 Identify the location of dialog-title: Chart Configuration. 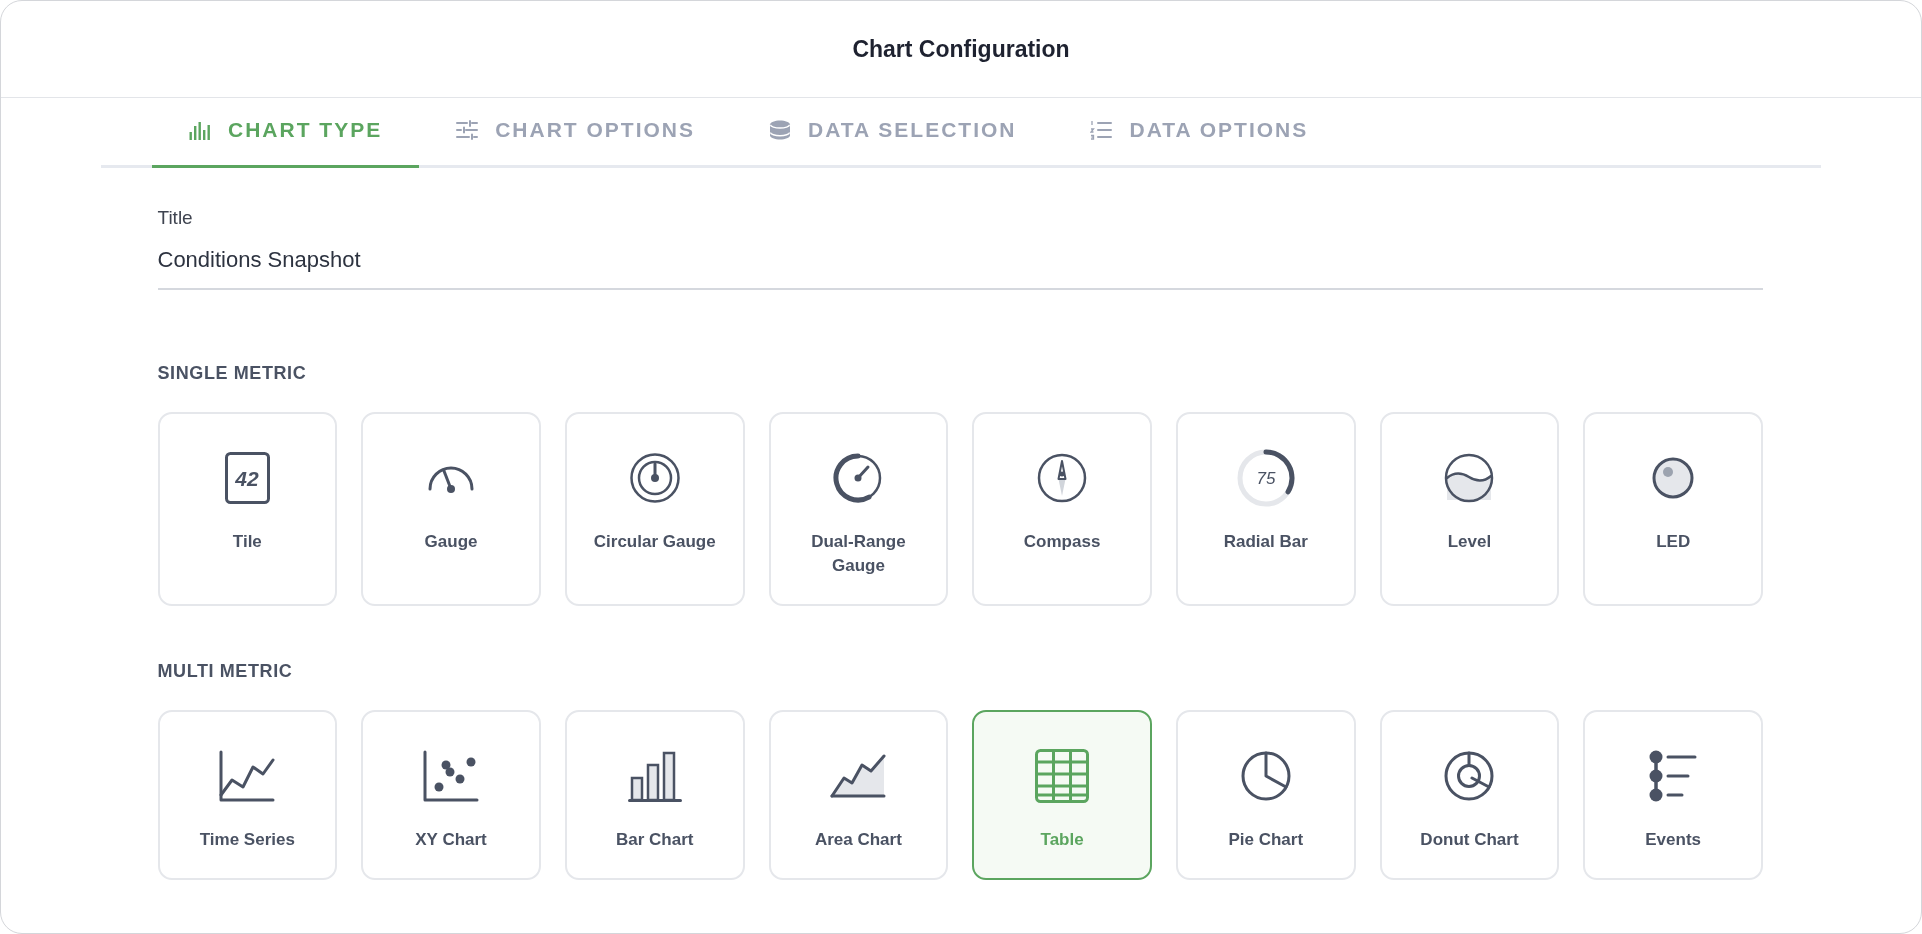
(961, 49).